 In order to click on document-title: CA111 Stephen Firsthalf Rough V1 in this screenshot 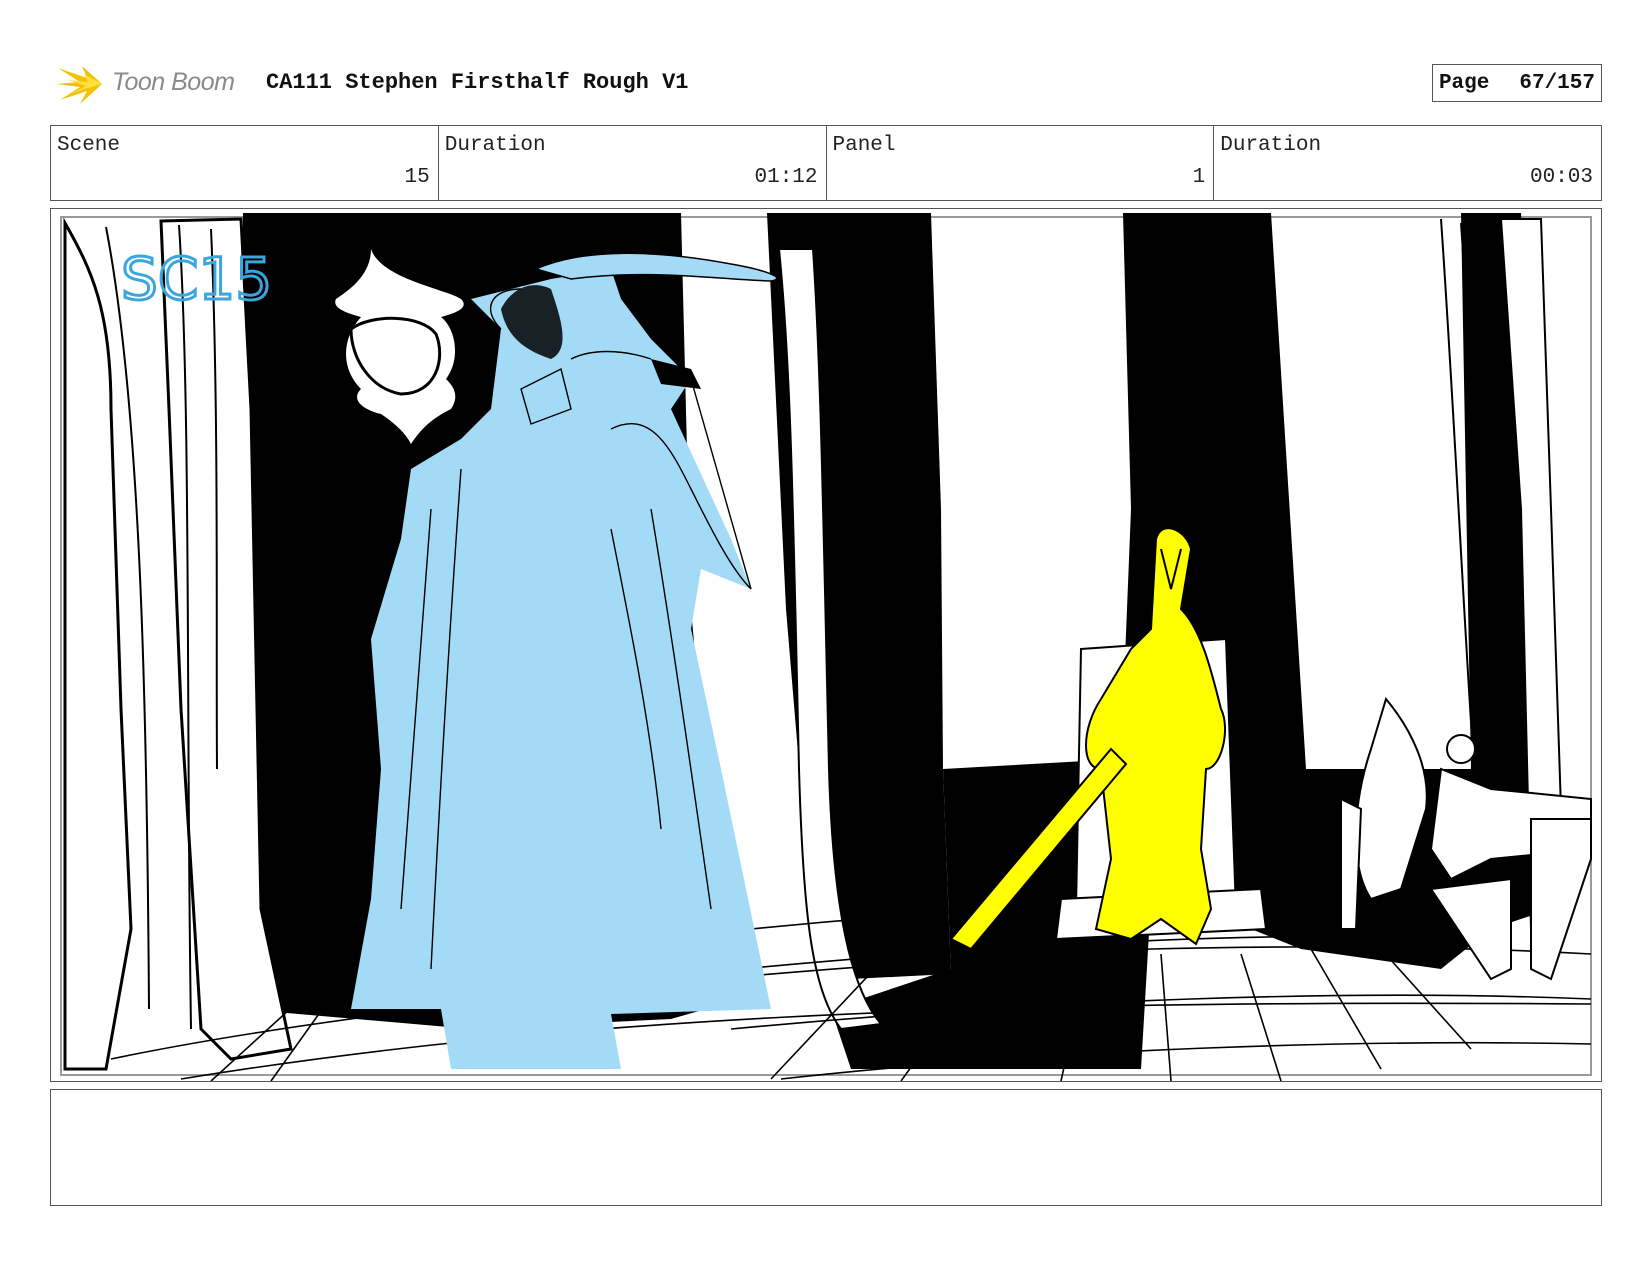, I will do `click(477, 82)`.